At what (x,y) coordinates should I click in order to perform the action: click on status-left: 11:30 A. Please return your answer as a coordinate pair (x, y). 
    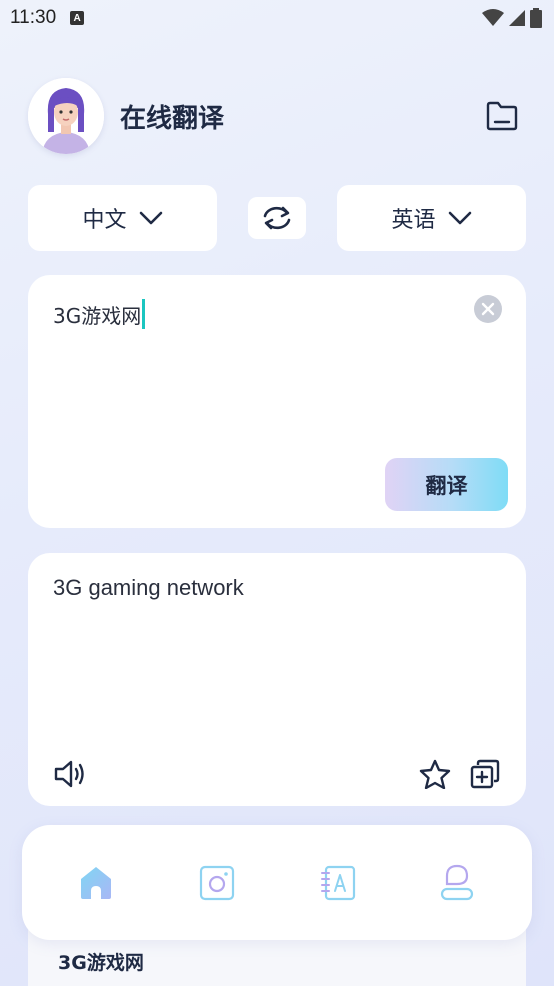
    Looking at the image, I should click on (47, 18).